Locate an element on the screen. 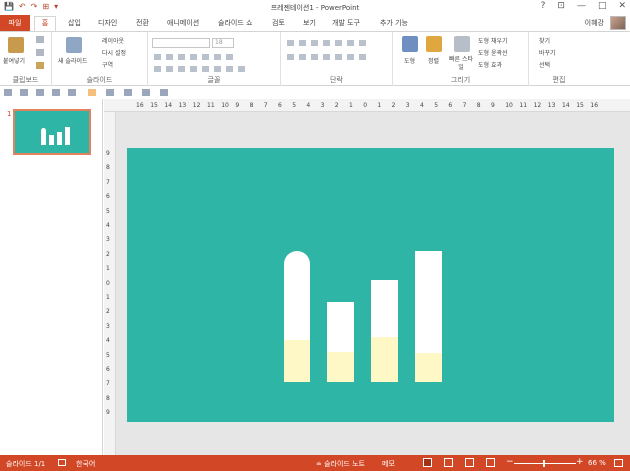 Image resolution: width=630 pixels, height=471 pixels. zoom-slider-track is located at coordinates (545, 463).